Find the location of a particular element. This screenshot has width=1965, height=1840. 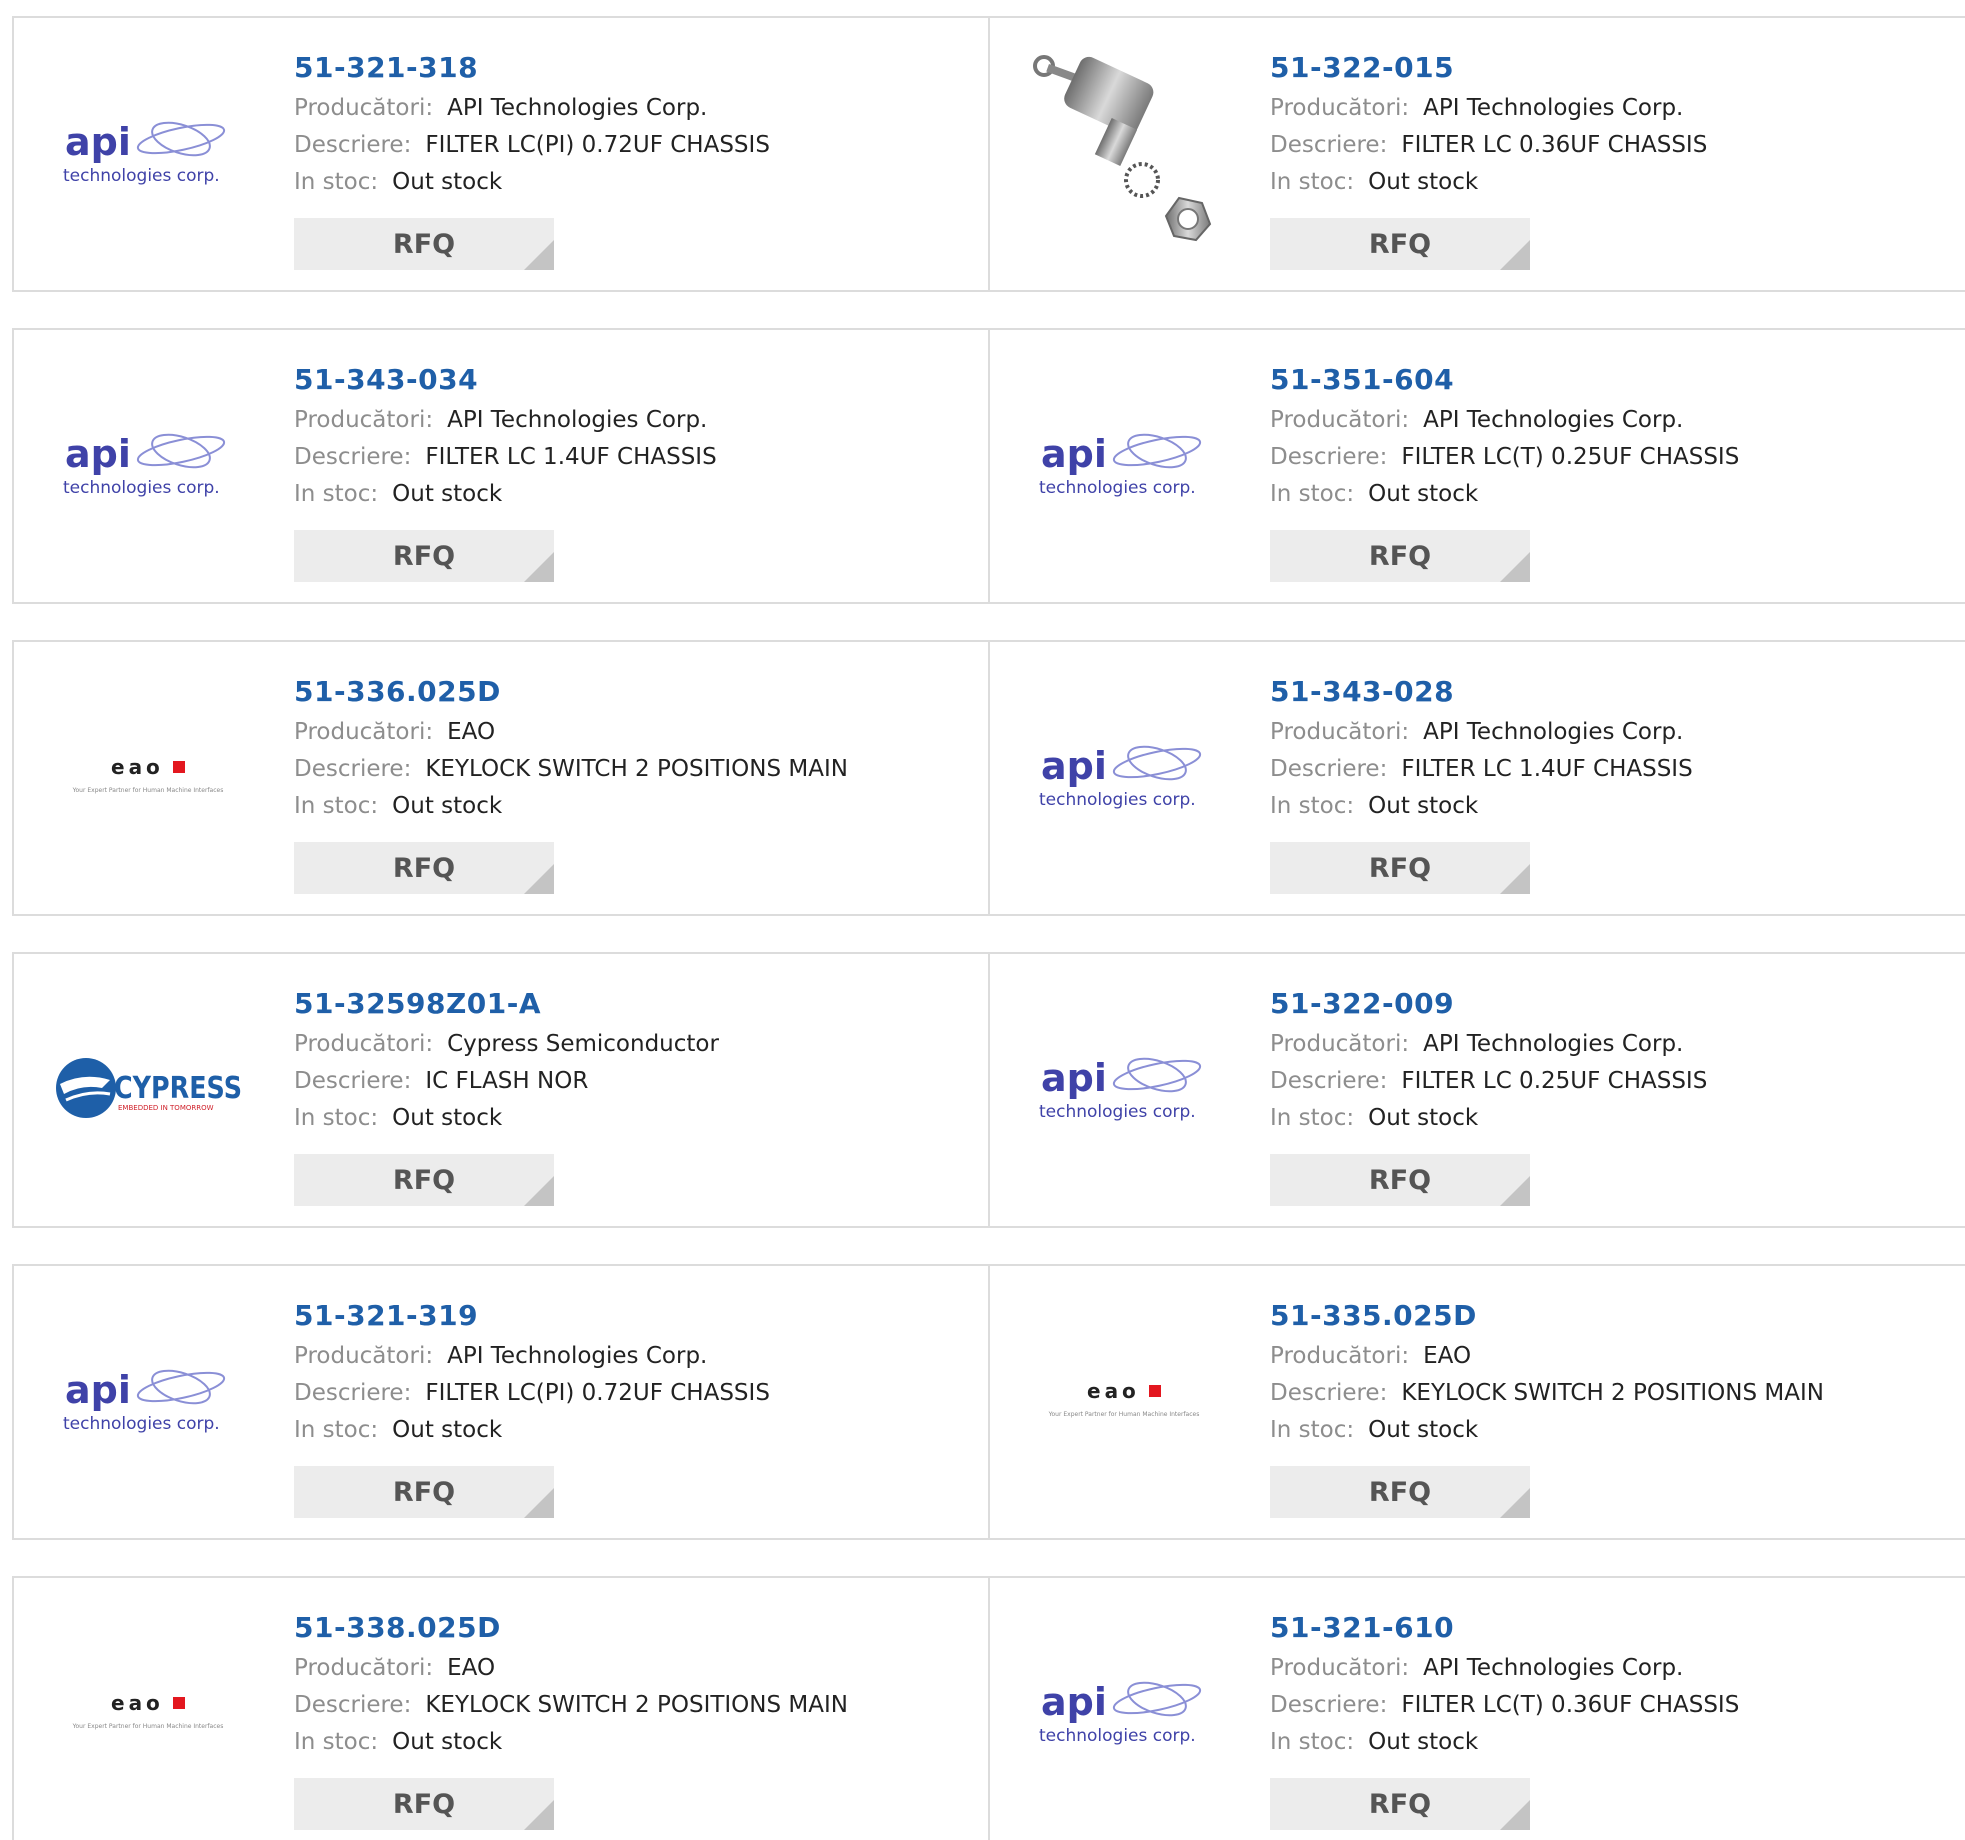

manufacturer-logo is located at coordinates (1124, 153).